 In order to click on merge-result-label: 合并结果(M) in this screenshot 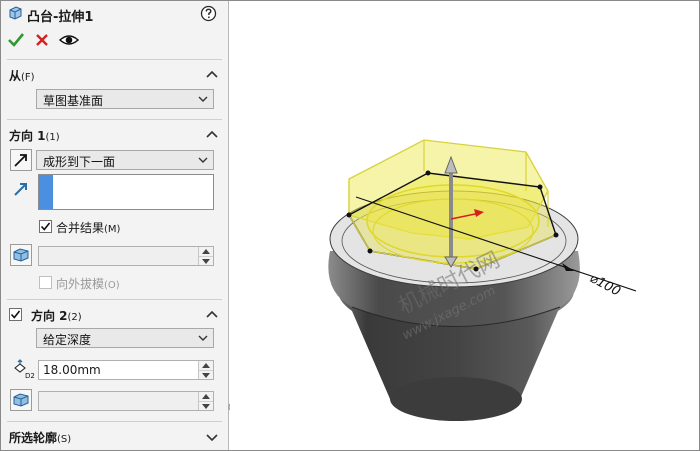, I will do `click(88, 227)`.